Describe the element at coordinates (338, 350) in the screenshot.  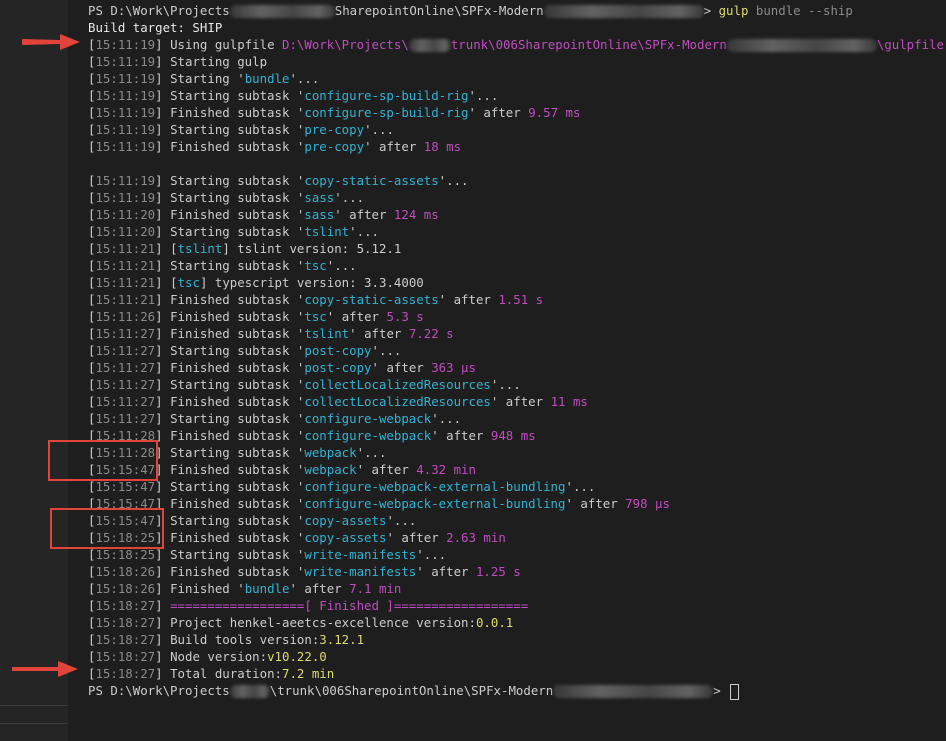
I see `task-name: post-copy` at that location.